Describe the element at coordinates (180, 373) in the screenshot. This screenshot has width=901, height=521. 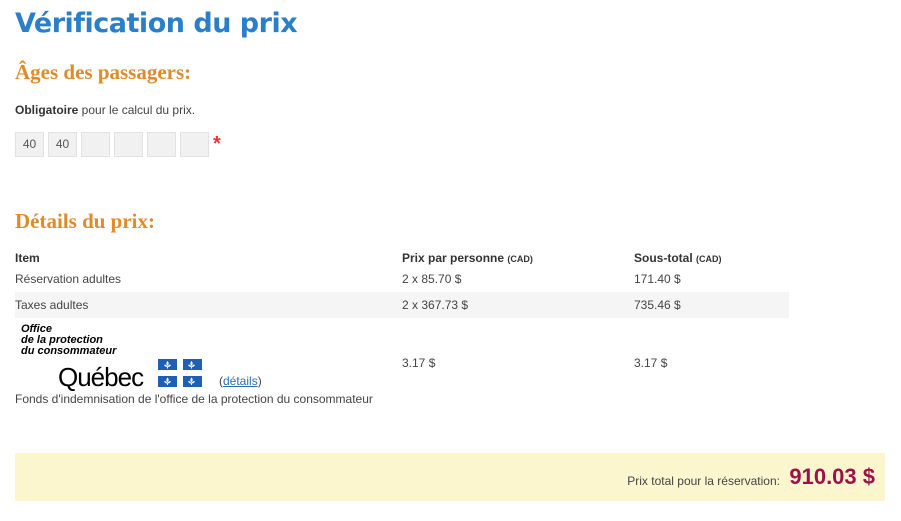
I see `quebec-flag-icon` at that location.